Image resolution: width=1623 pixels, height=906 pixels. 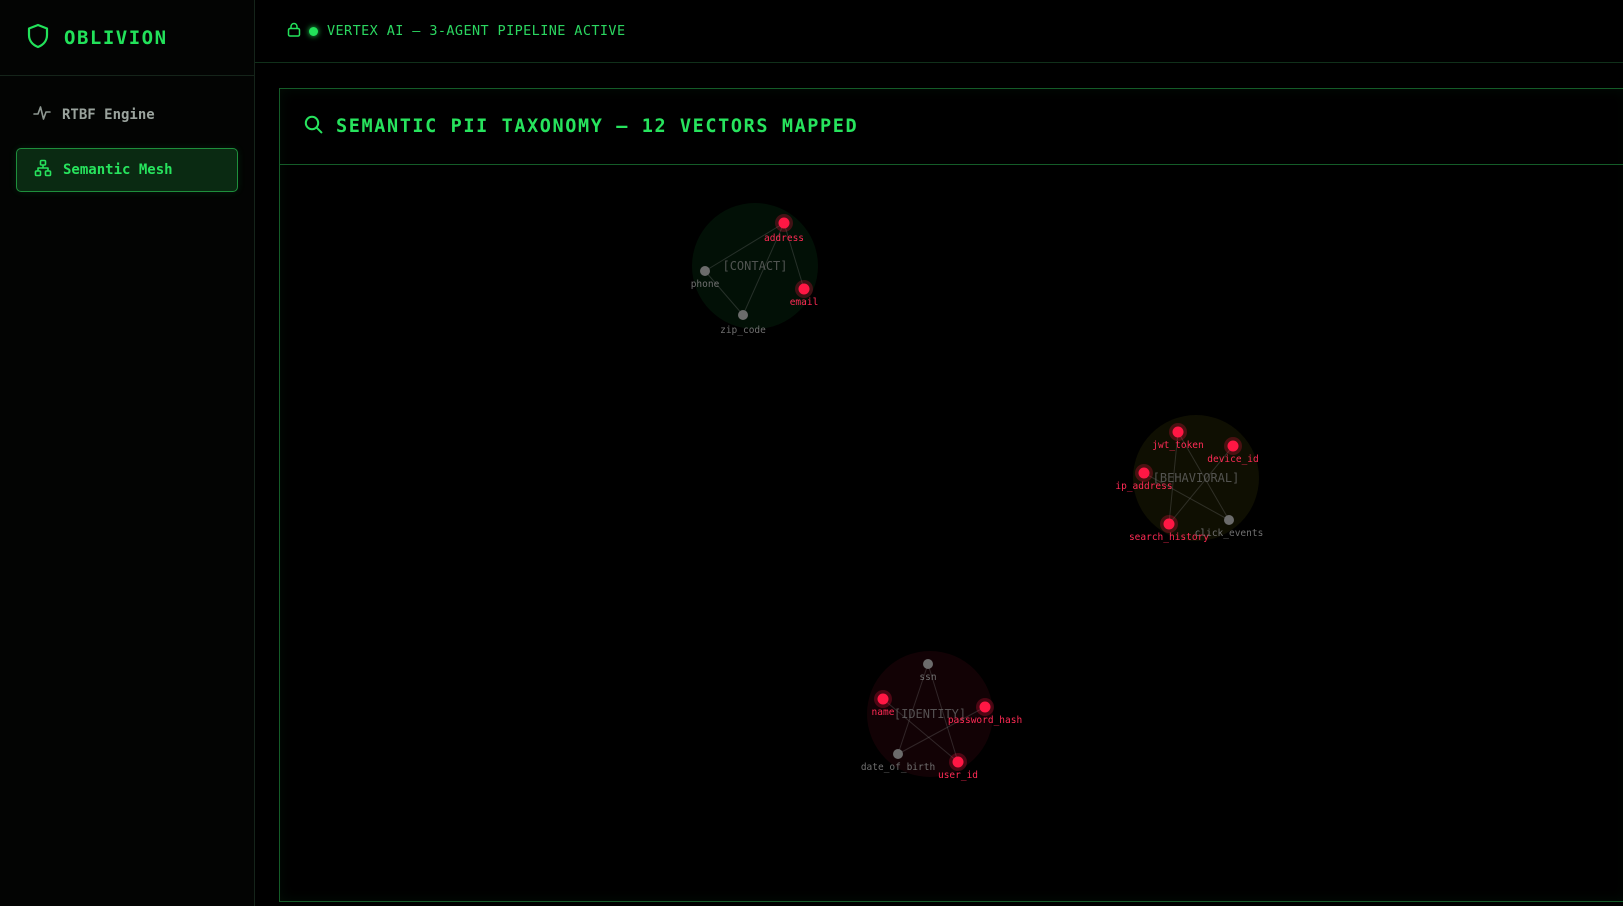 I want to click on node-label: zip_code, so click(x=743, y=330).